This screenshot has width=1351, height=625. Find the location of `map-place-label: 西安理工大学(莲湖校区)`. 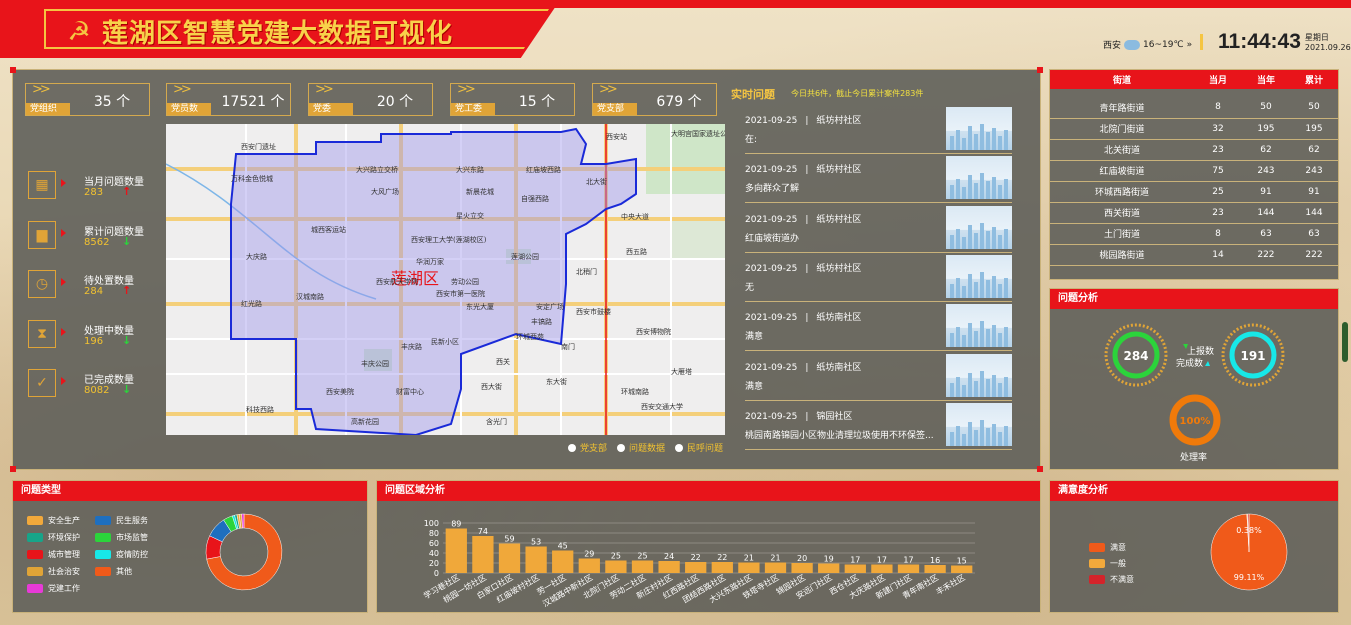

map-place-label: 西安理工大学(莲湖校区) is located at coordinates (449, 239).